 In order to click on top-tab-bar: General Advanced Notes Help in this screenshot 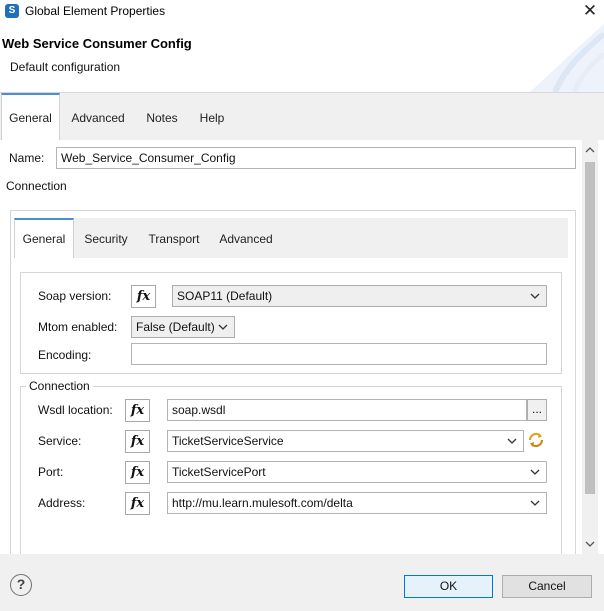, I will do `click(302, 116)`.